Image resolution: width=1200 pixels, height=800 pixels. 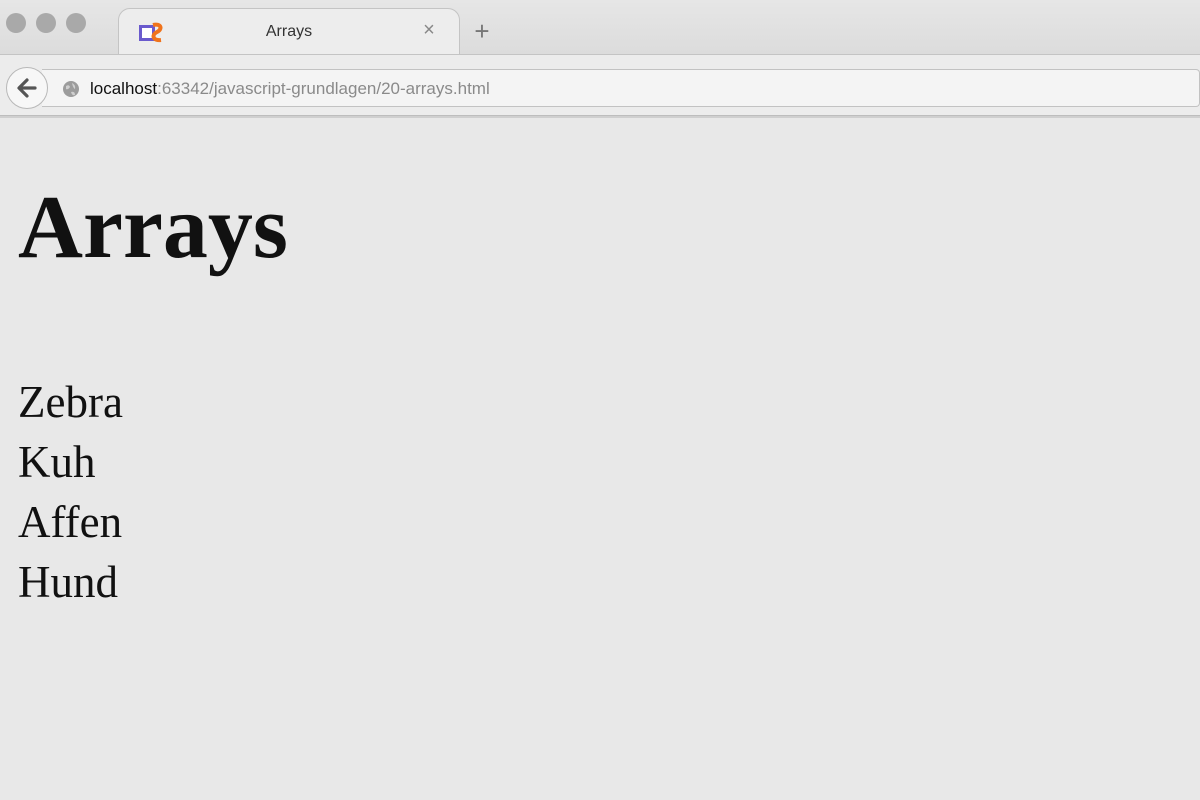 I want to click on arrow-left-icon, so click(x=27, y=88).